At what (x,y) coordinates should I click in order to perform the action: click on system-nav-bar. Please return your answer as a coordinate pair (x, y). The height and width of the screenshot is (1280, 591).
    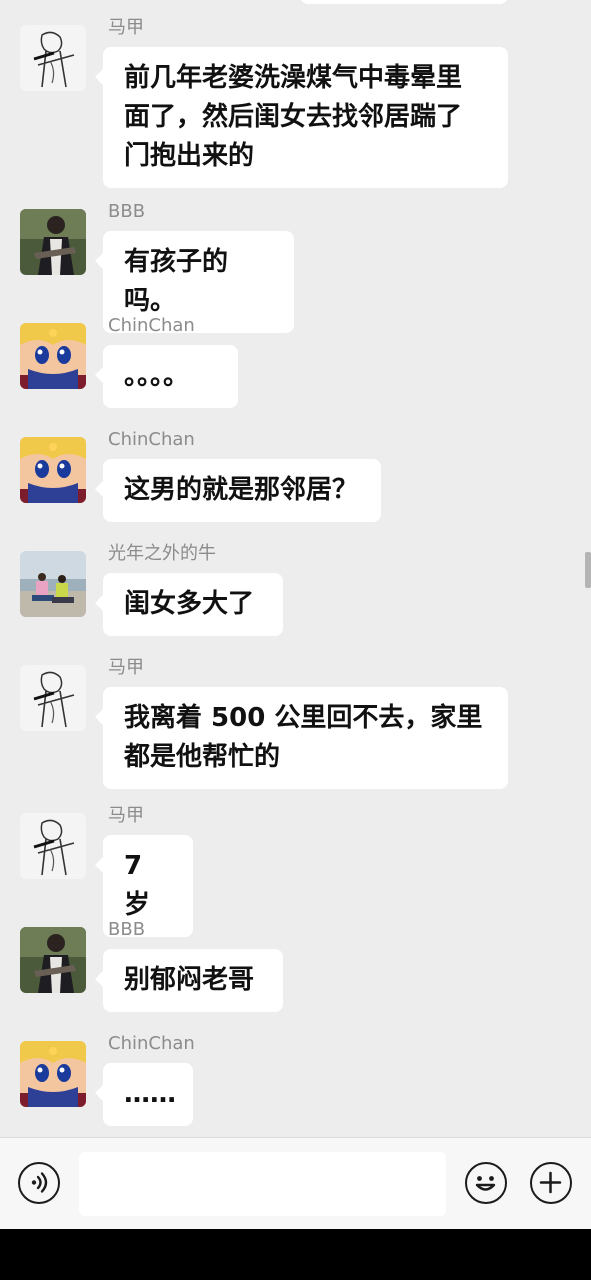
    Looking at the image, I should click on (295, 1254).